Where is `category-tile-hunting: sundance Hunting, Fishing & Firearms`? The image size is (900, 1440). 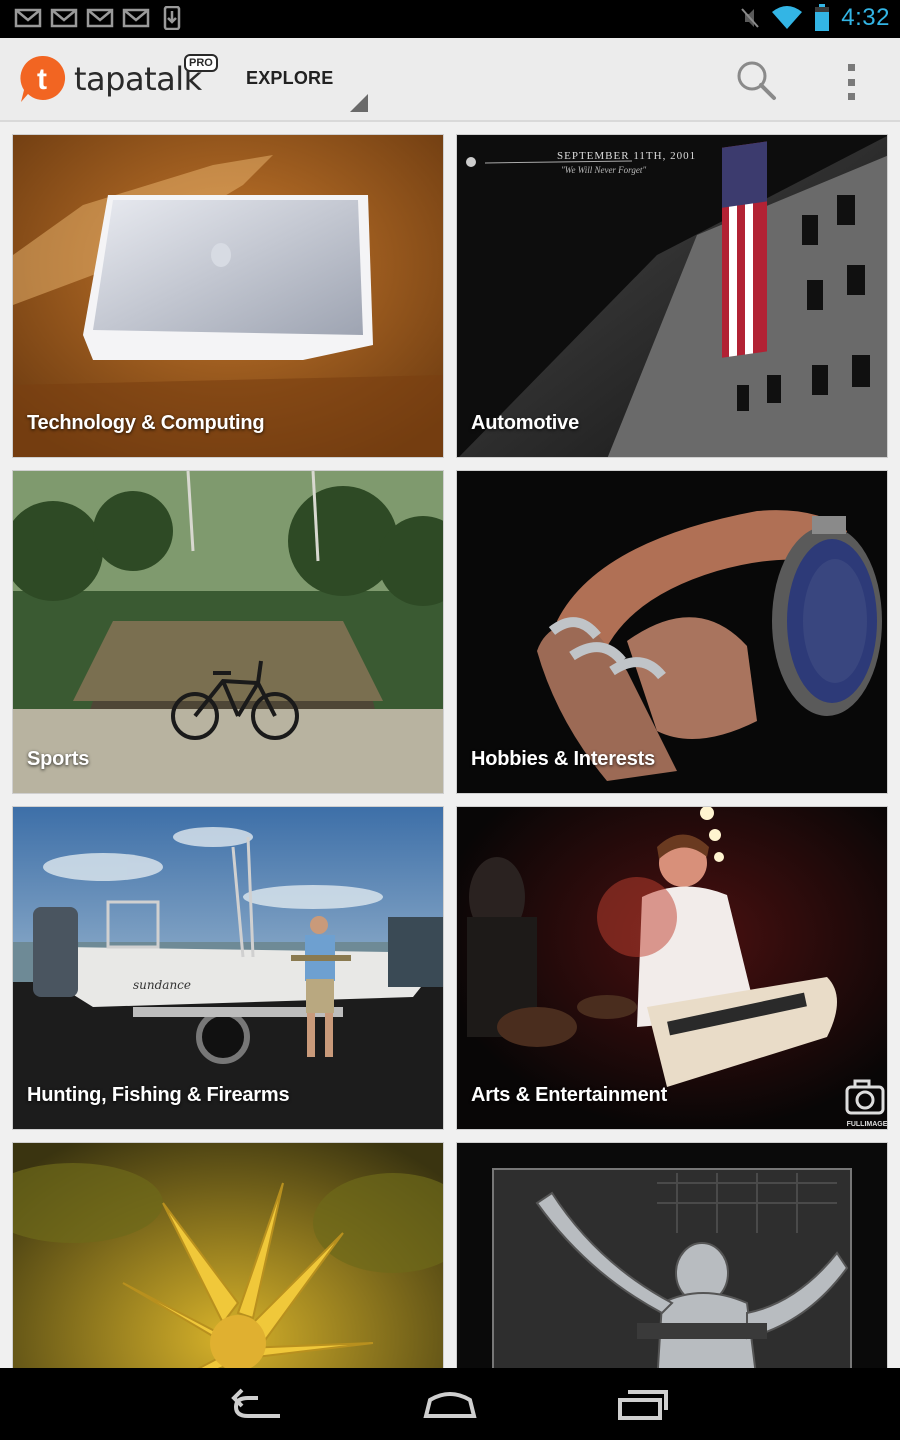
category-tile-hunting: sundance Hunting, Fishing & Firearms is located at coordinates (228, 968).